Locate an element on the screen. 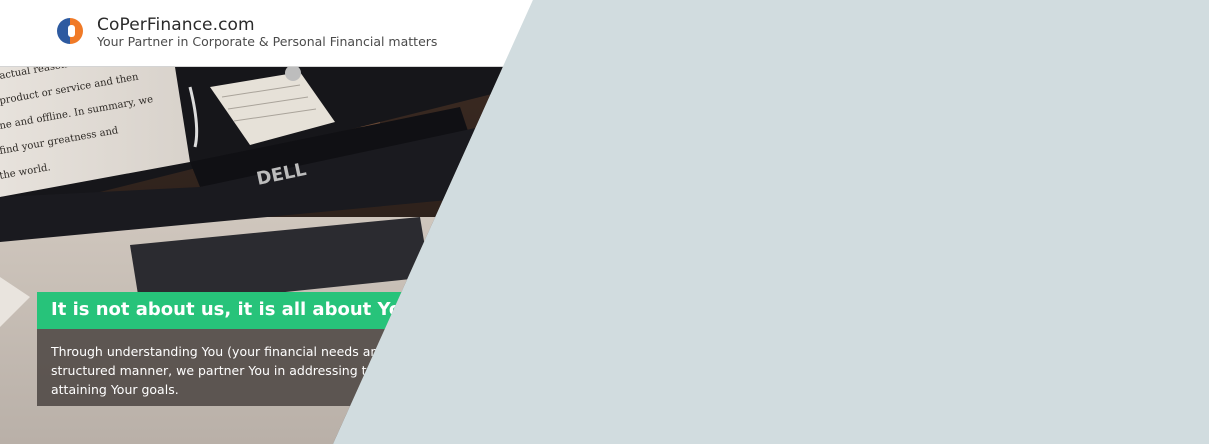 This screenshot has height=444, width=1209. hero-headline: It is not about us, it is all about You is located at coordinates (233, 309).